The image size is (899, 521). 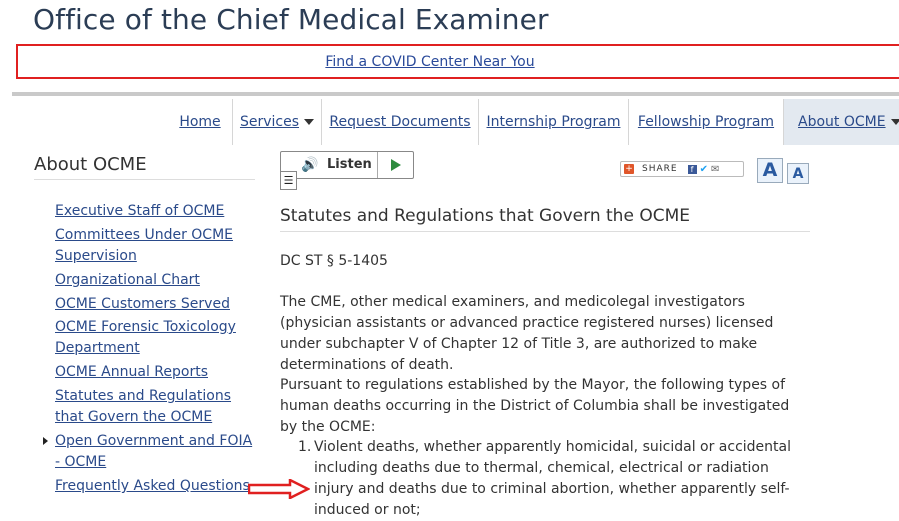 What do you see at coordinates (305, 447) in the screenshot?
I see `list-item-number: 1.` at bounding box center [305, 447].